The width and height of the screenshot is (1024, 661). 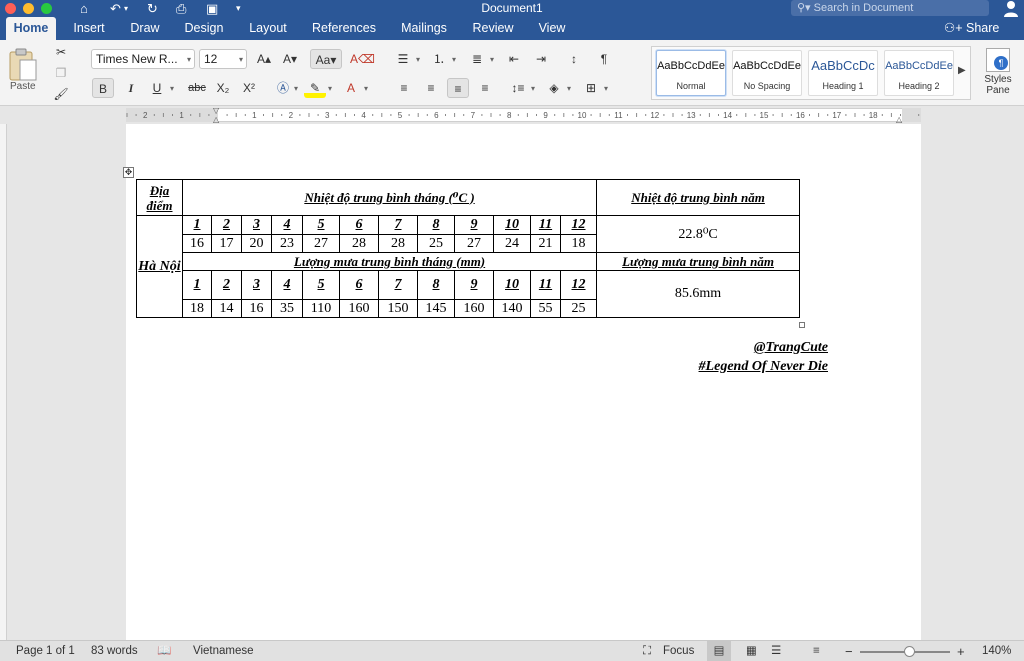 I want to click on shading-icon: ◈, so click(x=554, y=88).